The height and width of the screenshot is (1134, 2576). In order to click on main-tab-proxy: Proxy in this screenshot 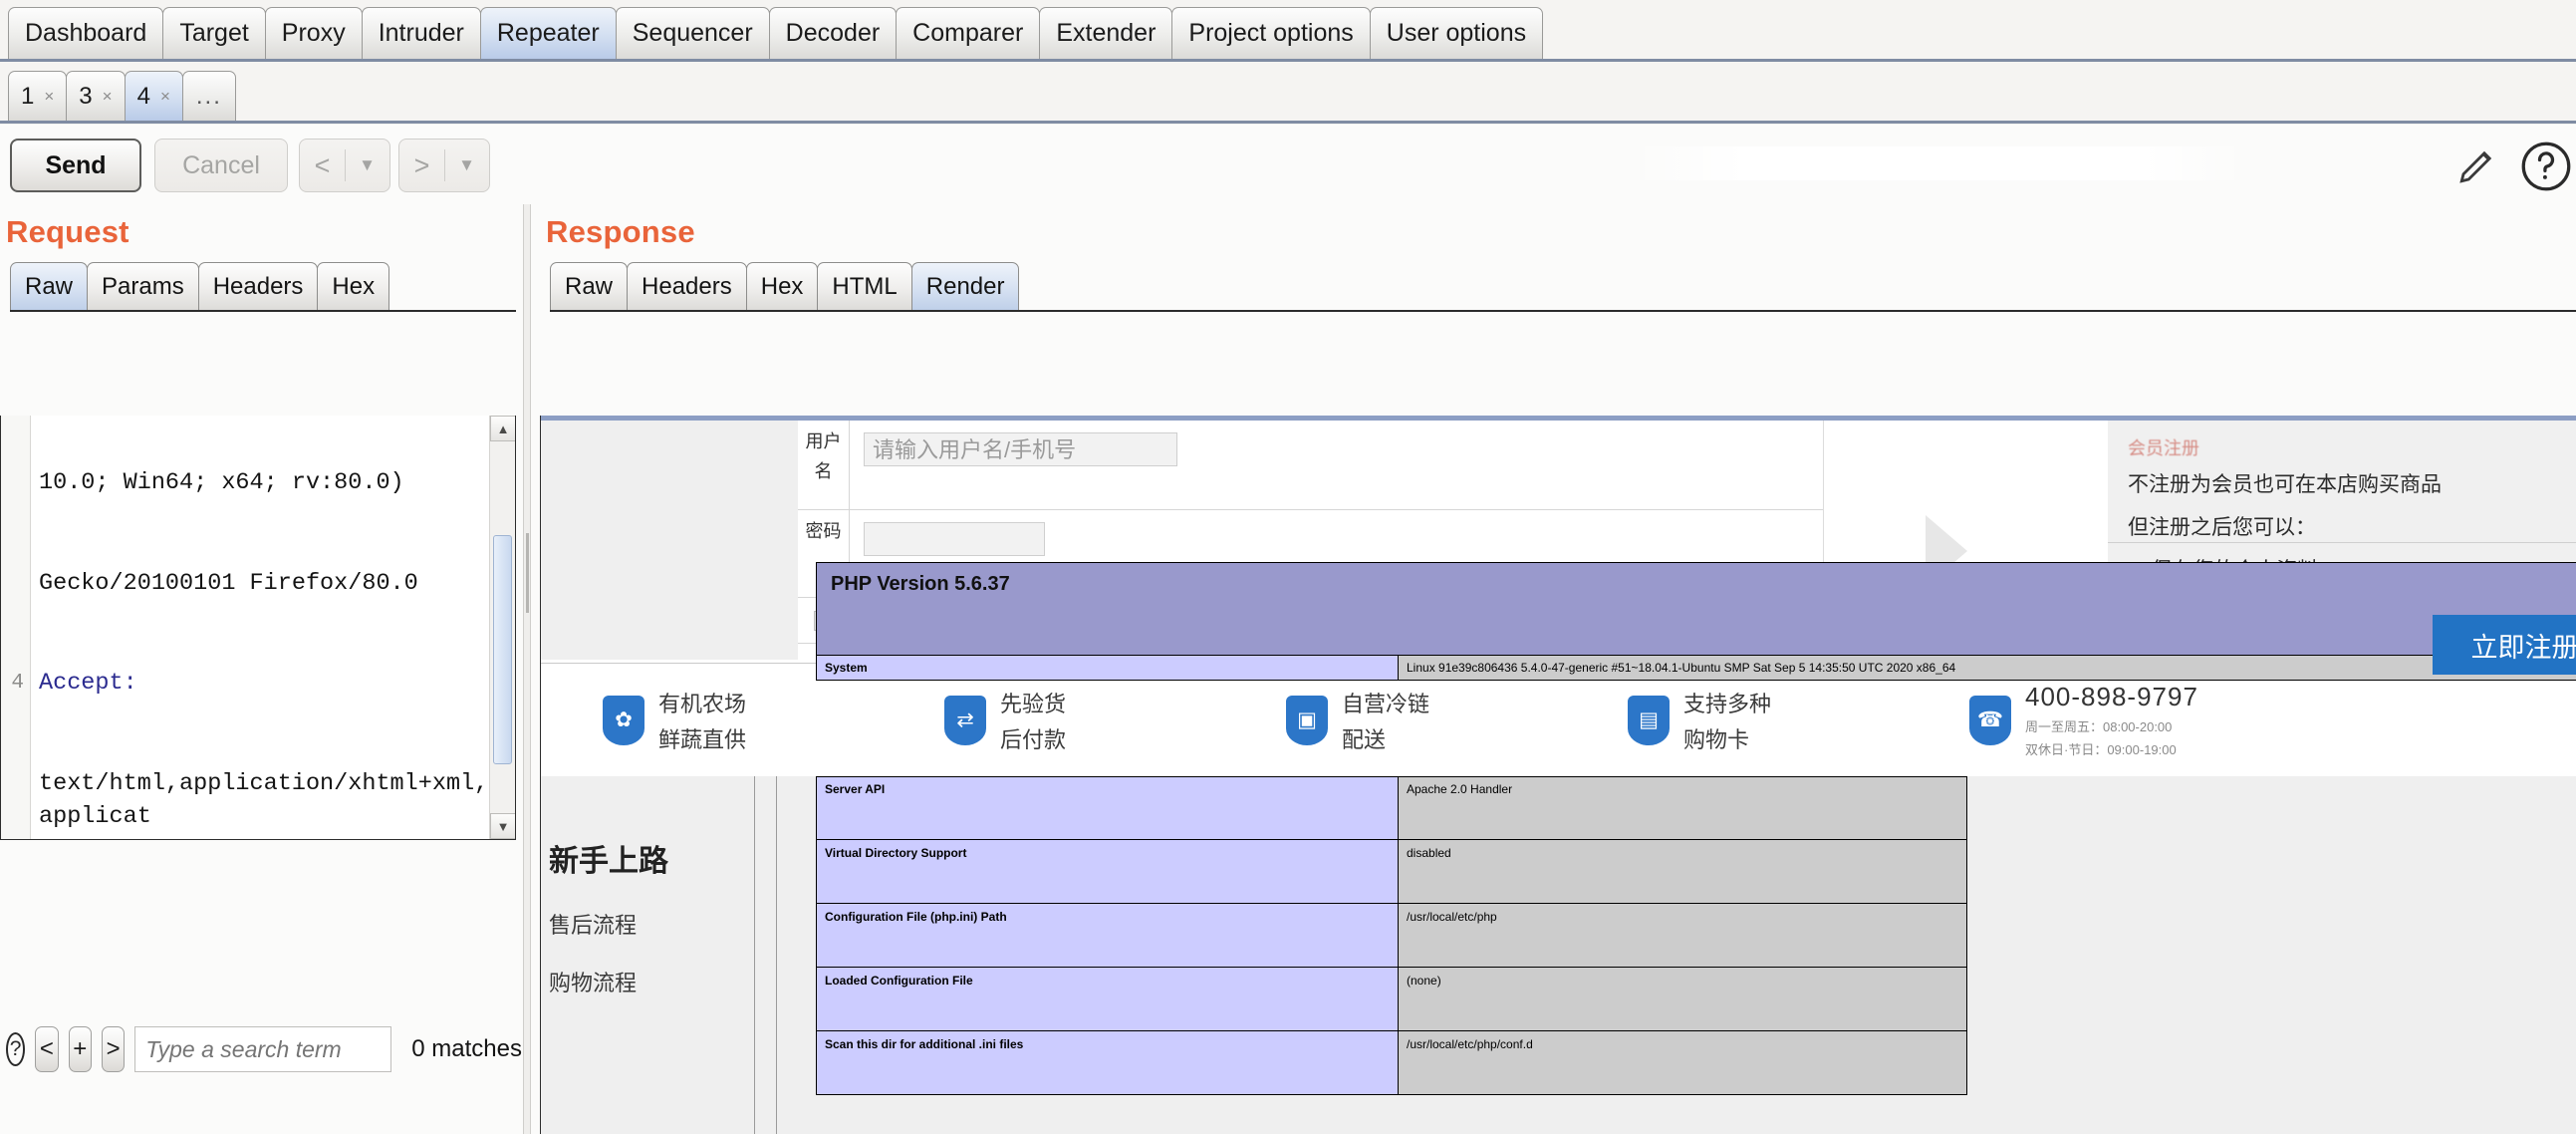, I will do `click(313, 33)`.